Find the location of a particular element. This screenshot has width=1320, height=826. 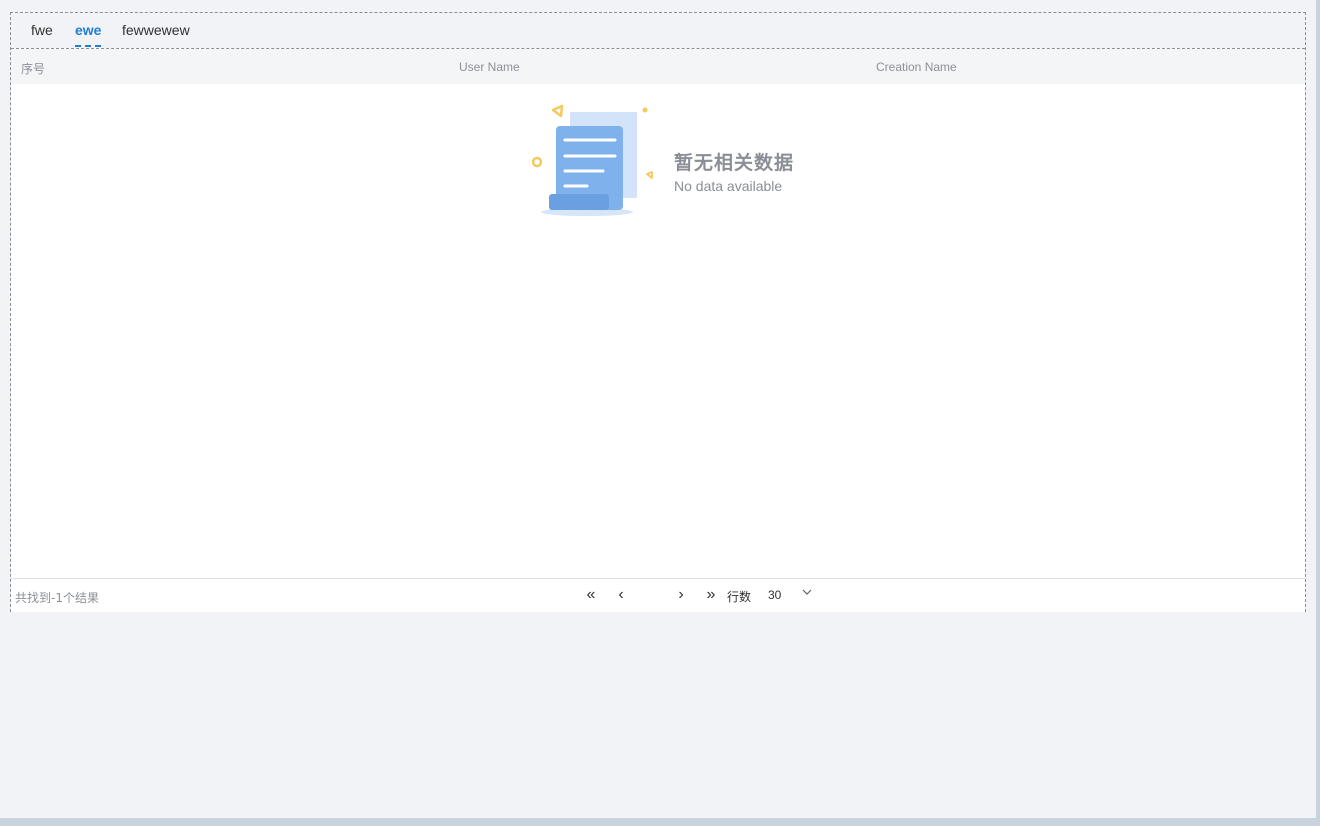

empty-state-title: 暂无相关数据 is located at coordinates (734, 163).